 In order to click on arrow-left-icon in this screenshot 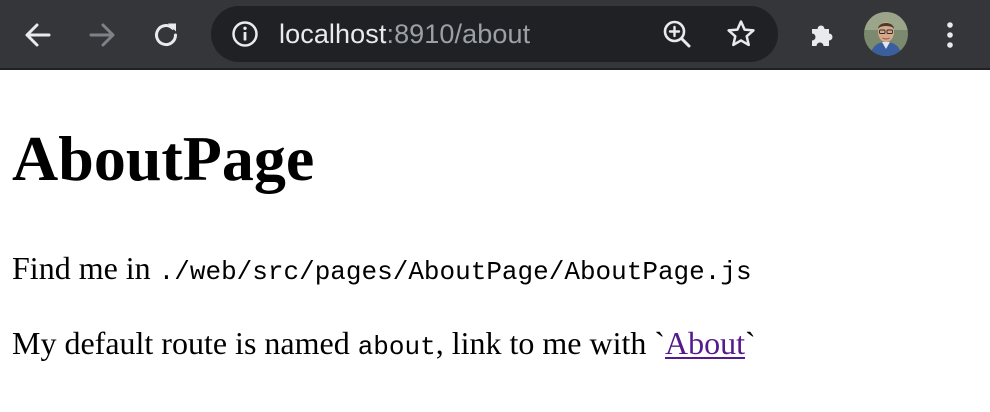, I will do `click(38, 35)`.